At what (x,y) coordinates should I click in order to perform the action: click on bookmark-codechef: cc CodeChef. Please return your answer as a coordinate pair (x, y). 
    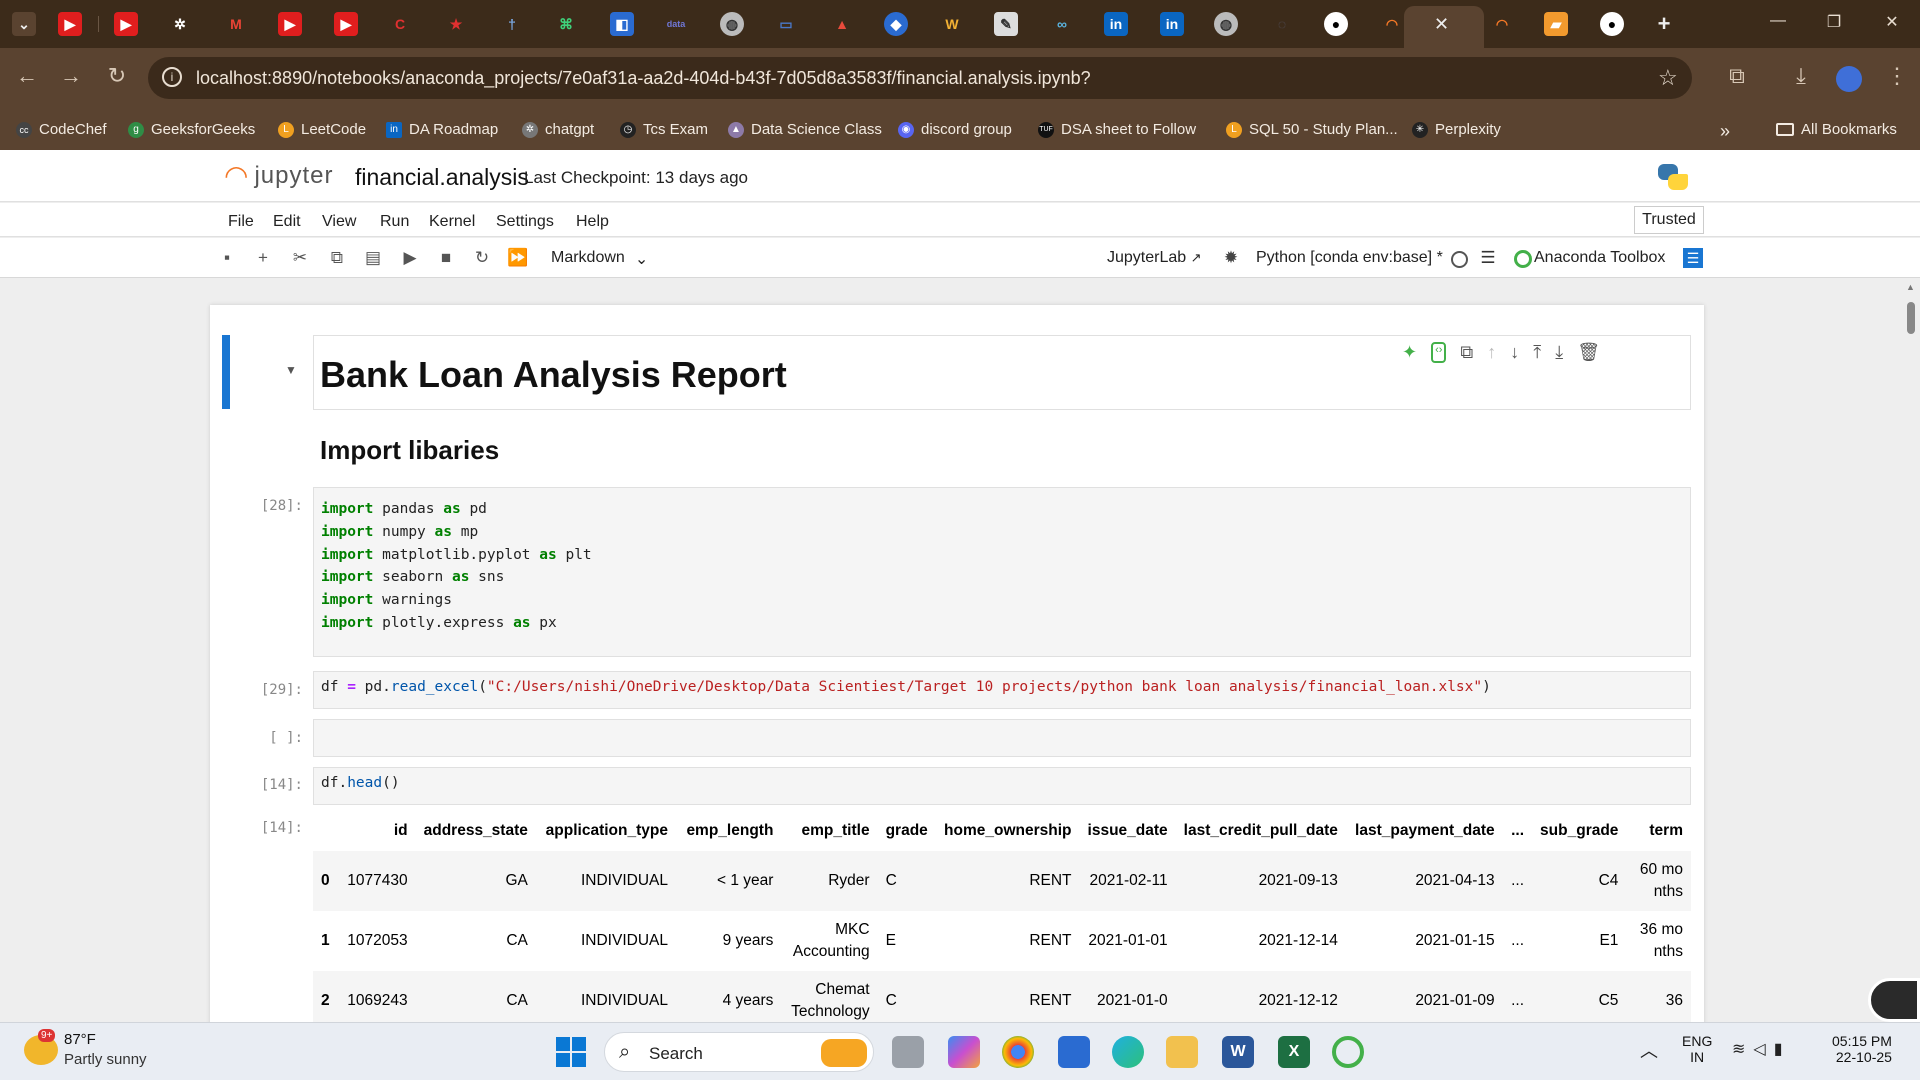
    Looking at the image, I should click on (61, 129).